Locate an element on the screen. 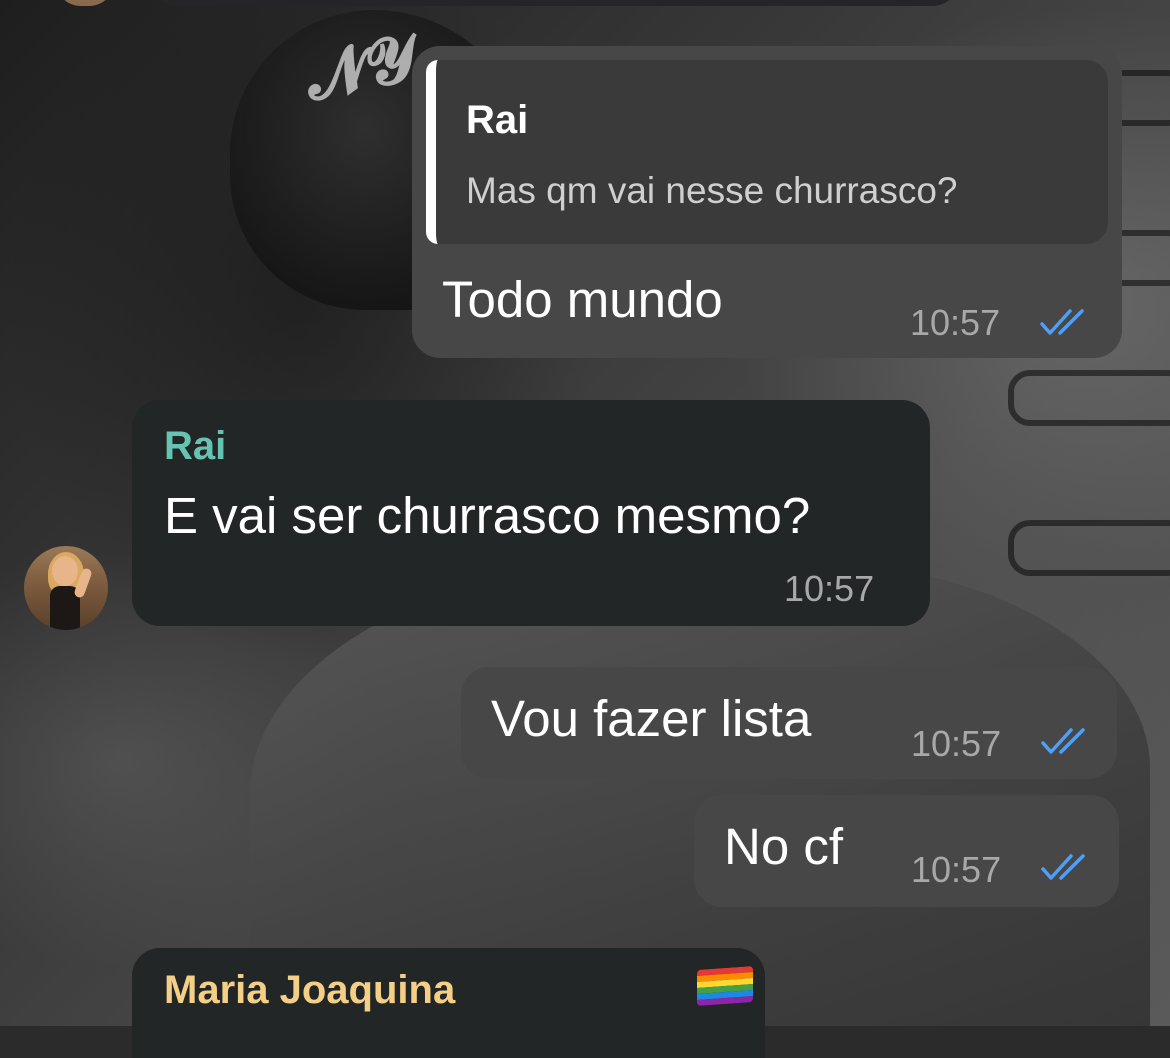 The height and width of the screenshot is (1058, 1170). message-bubble-outgoing: Vou fazer lista 10:57 is located at coordinates (789, 723).